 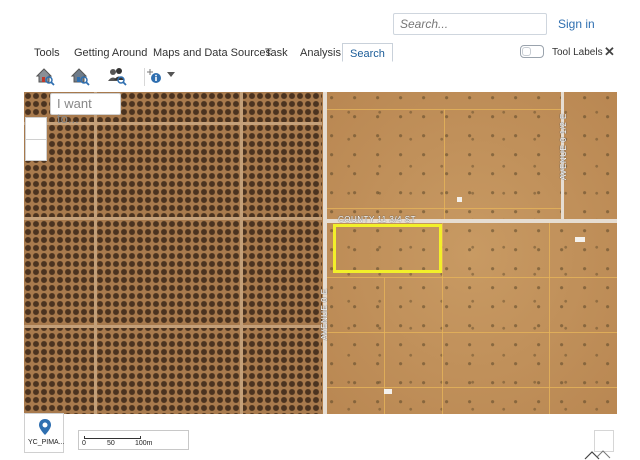 What do you see at coordinates (117, 76) in the screenshot?
I see `people-search-icon` at bounding box center [117, 76].